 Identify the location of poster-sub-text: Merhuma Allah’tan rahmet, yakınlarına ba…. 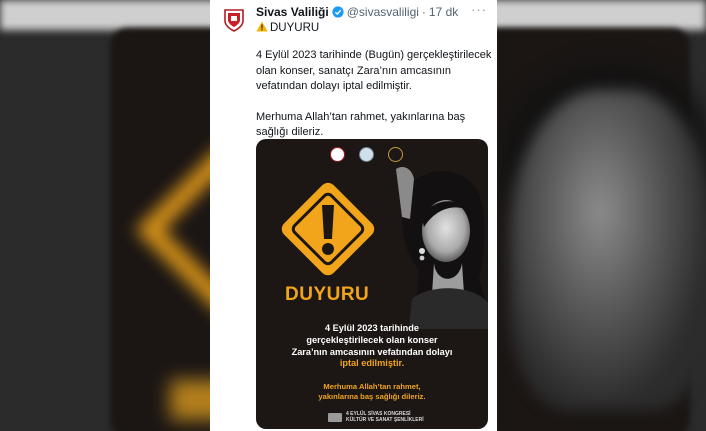
(372, 392).